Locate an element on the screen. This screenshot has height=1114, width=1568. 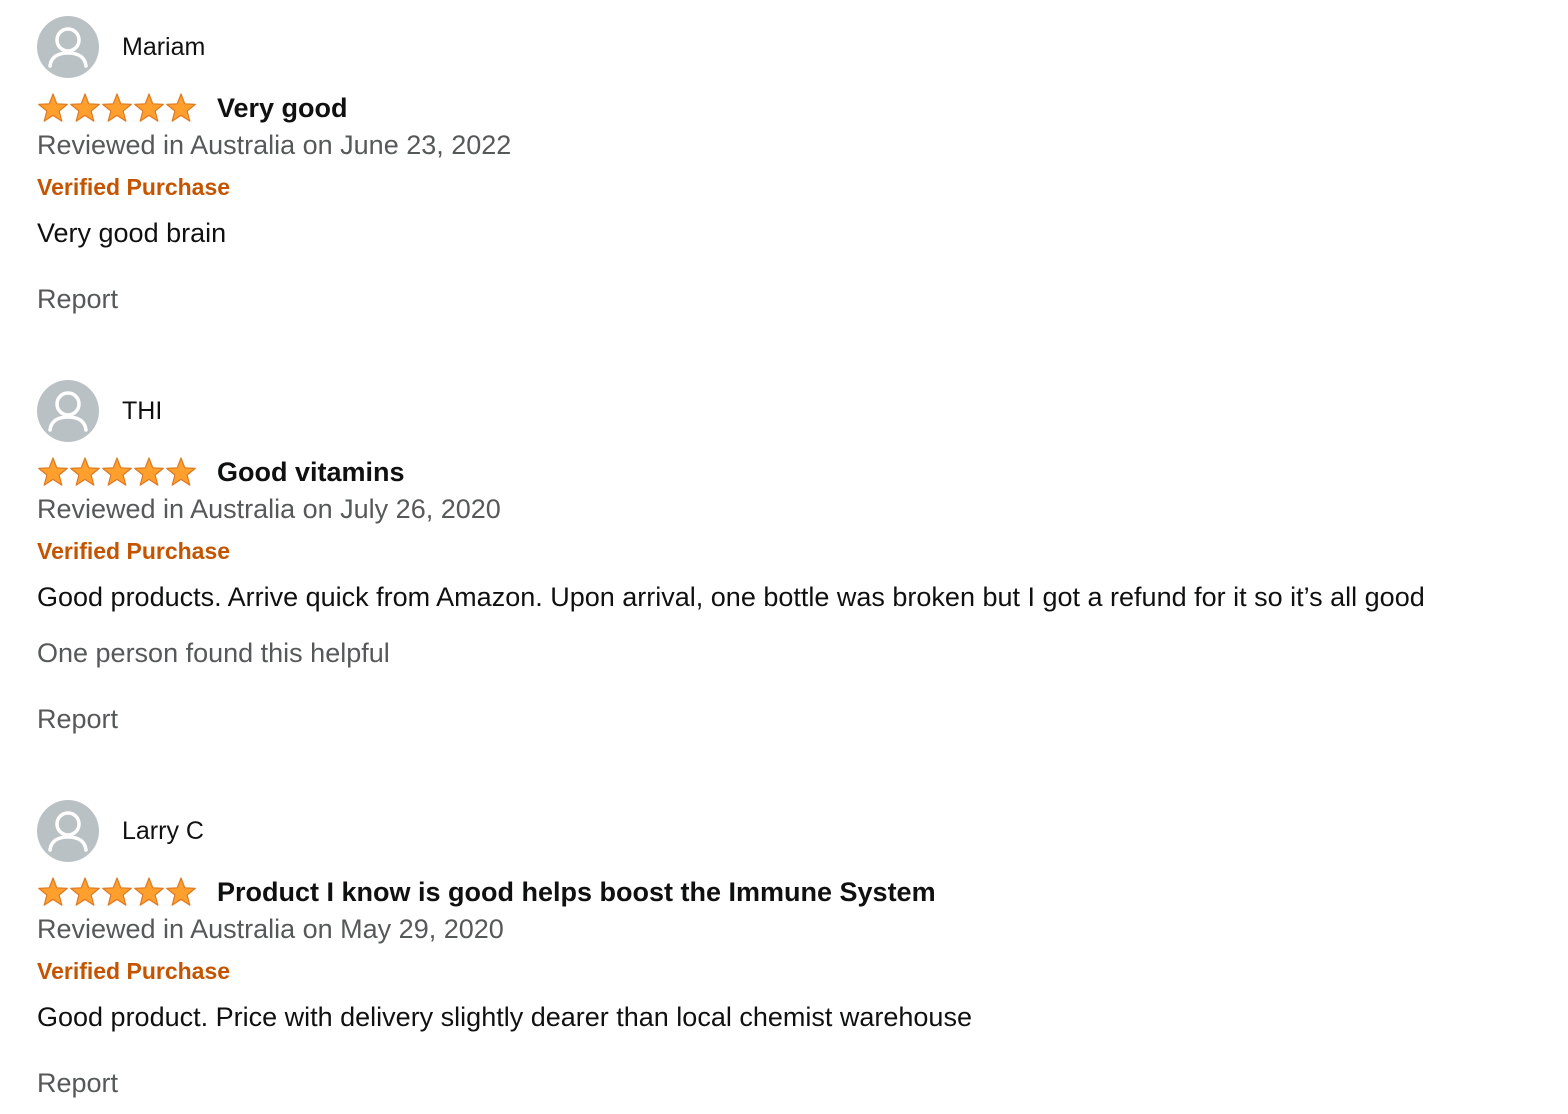
review-body: Very good brain is located at coordinates (132, 233).